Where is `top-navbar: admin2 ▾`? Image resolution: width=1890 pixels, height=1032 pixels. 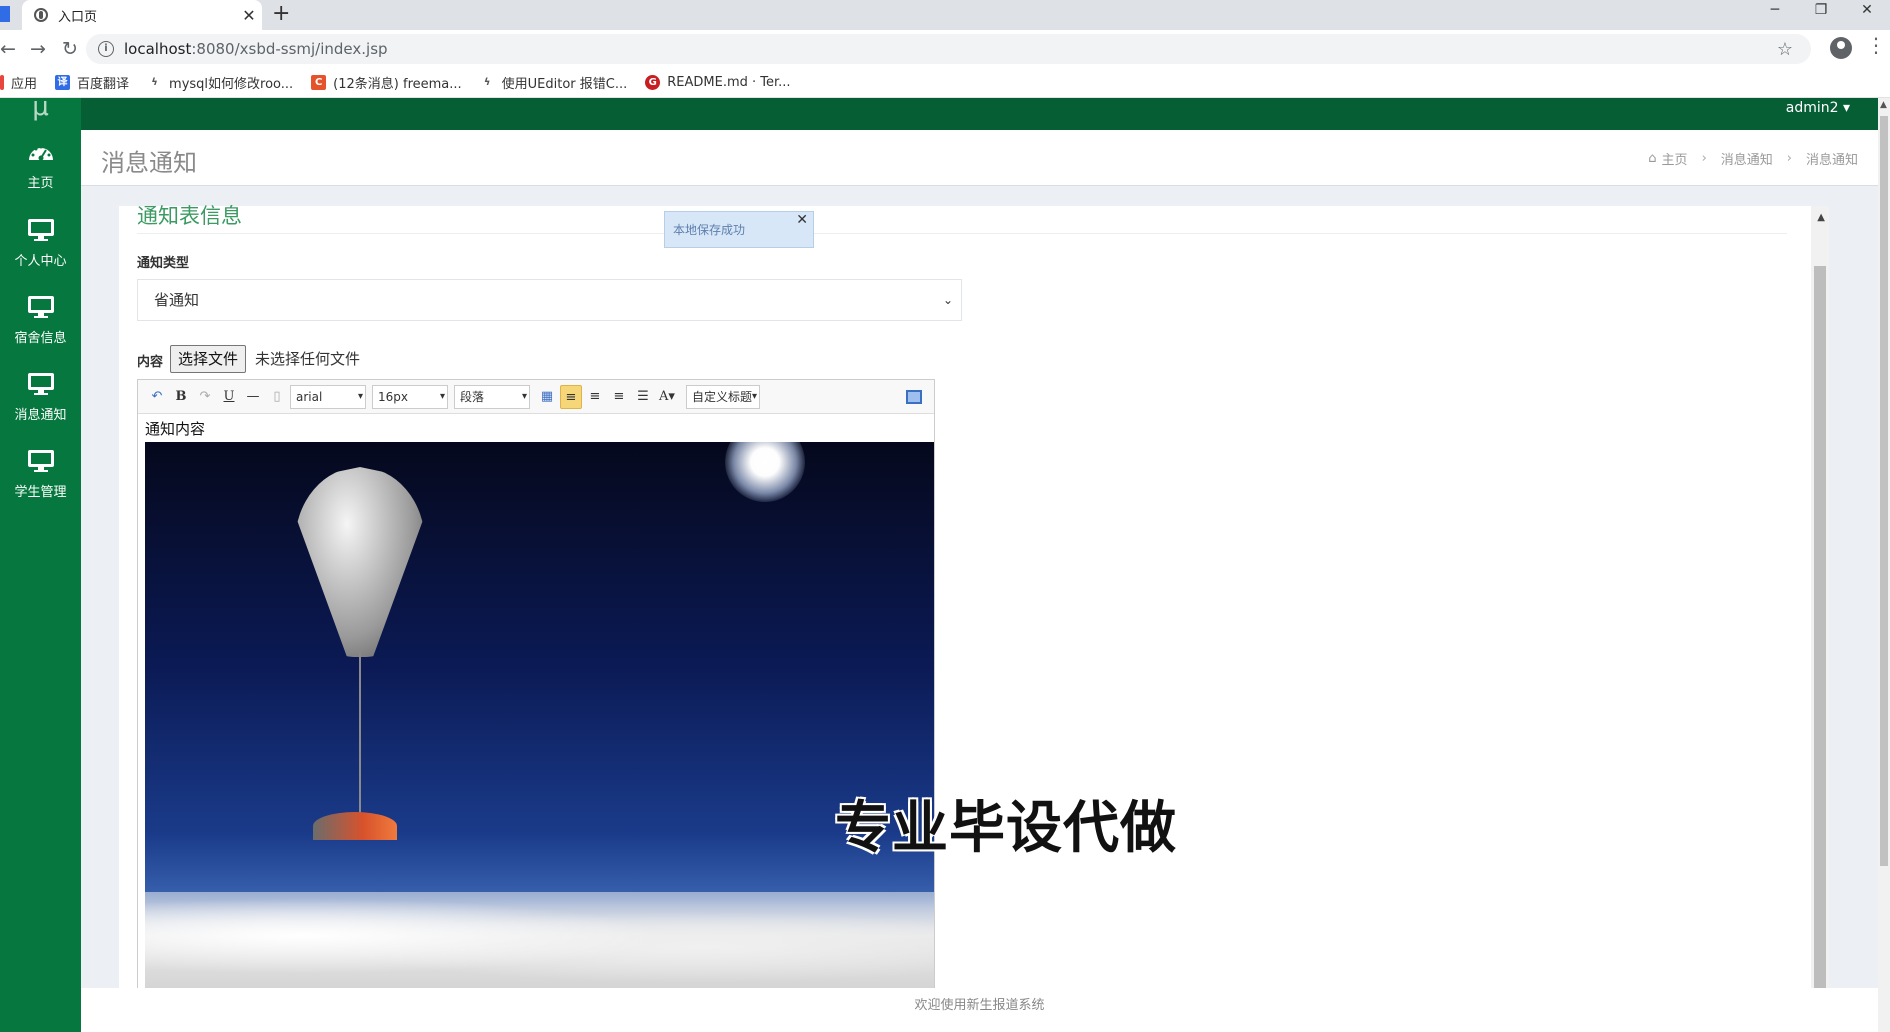 top-navbar: admin2 ▾ is located at coordinates (979, 114).